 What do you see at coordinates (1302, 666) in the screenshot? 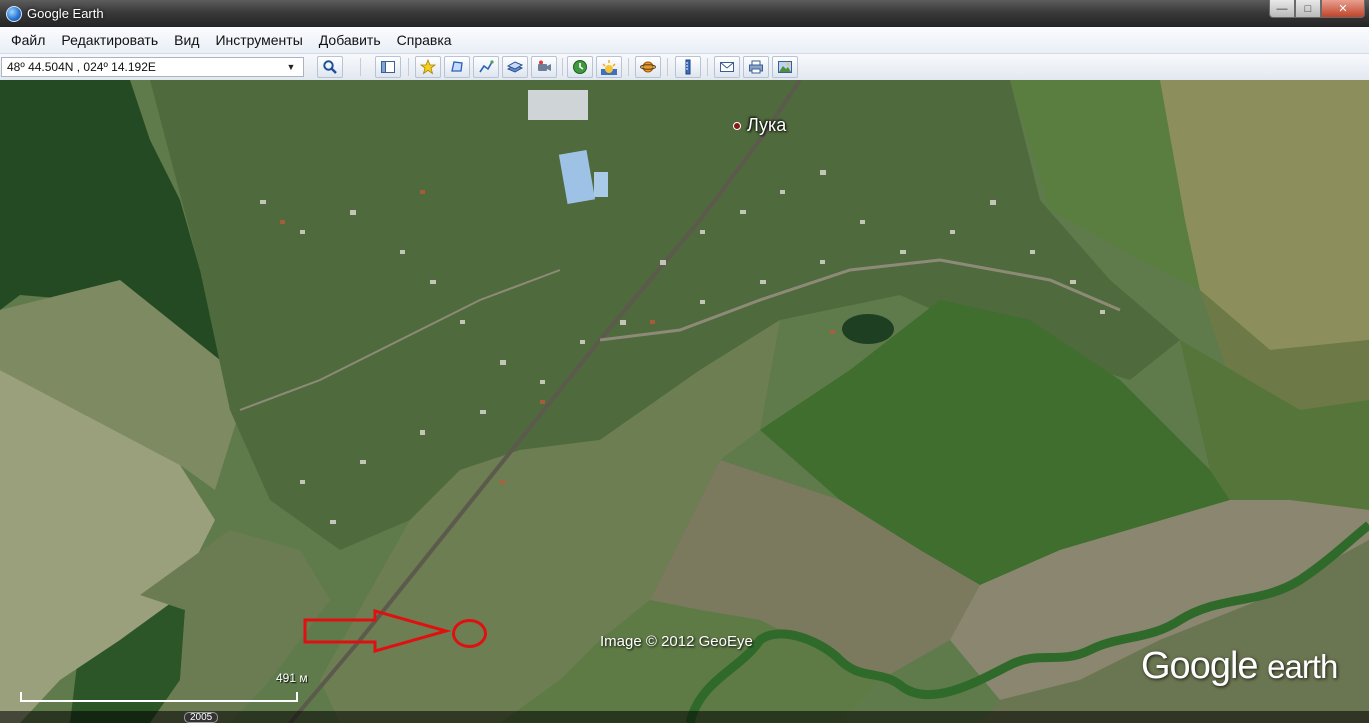
I see `brand-earth-text: earth` at bounding box center [1302, 666].